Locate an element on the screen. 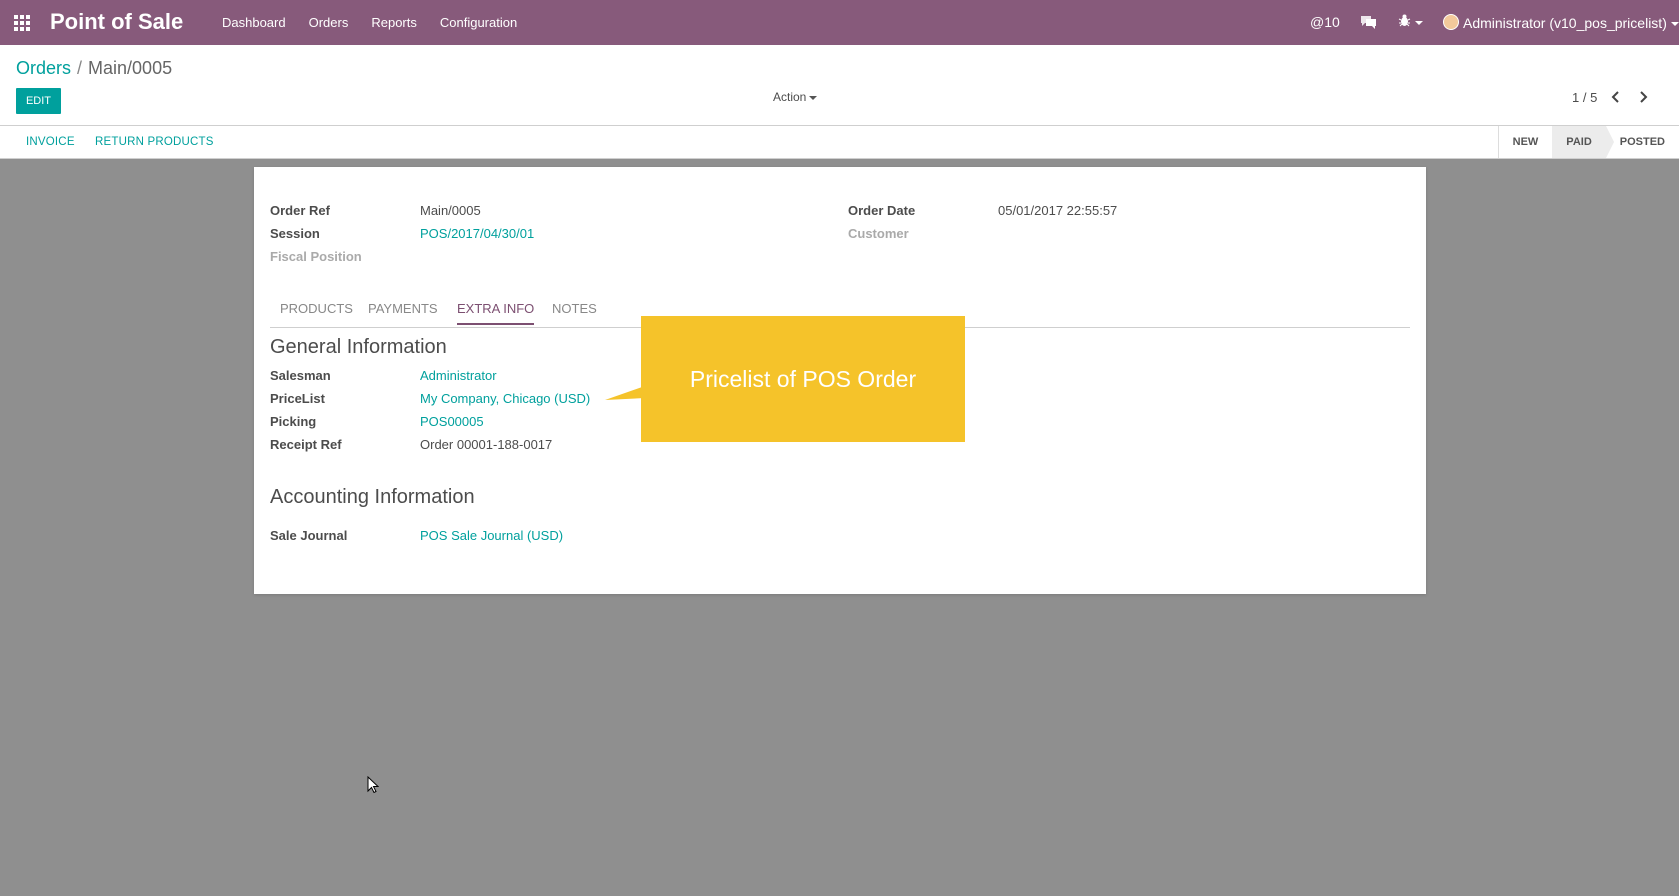 This screenshot has height=896, width=1679. order-ref-label: Order Ref is located at coordinates (300, 210).